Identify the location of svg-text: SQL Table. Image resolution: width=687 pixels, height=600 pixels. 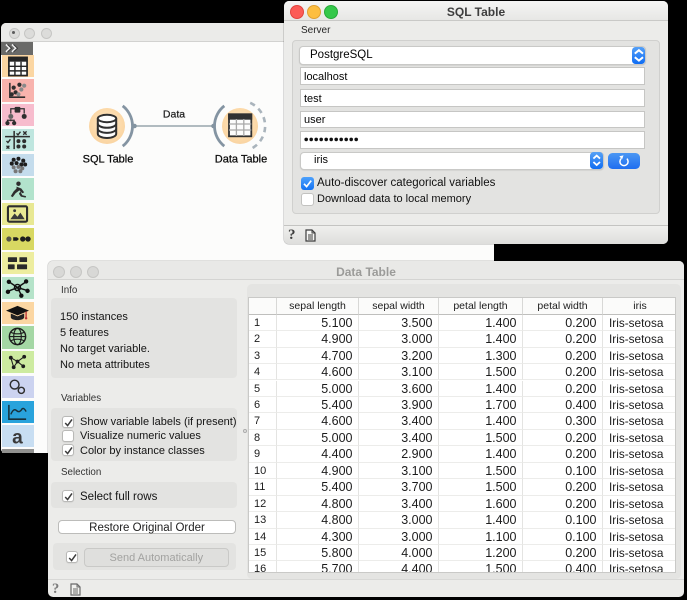
(108, 160).